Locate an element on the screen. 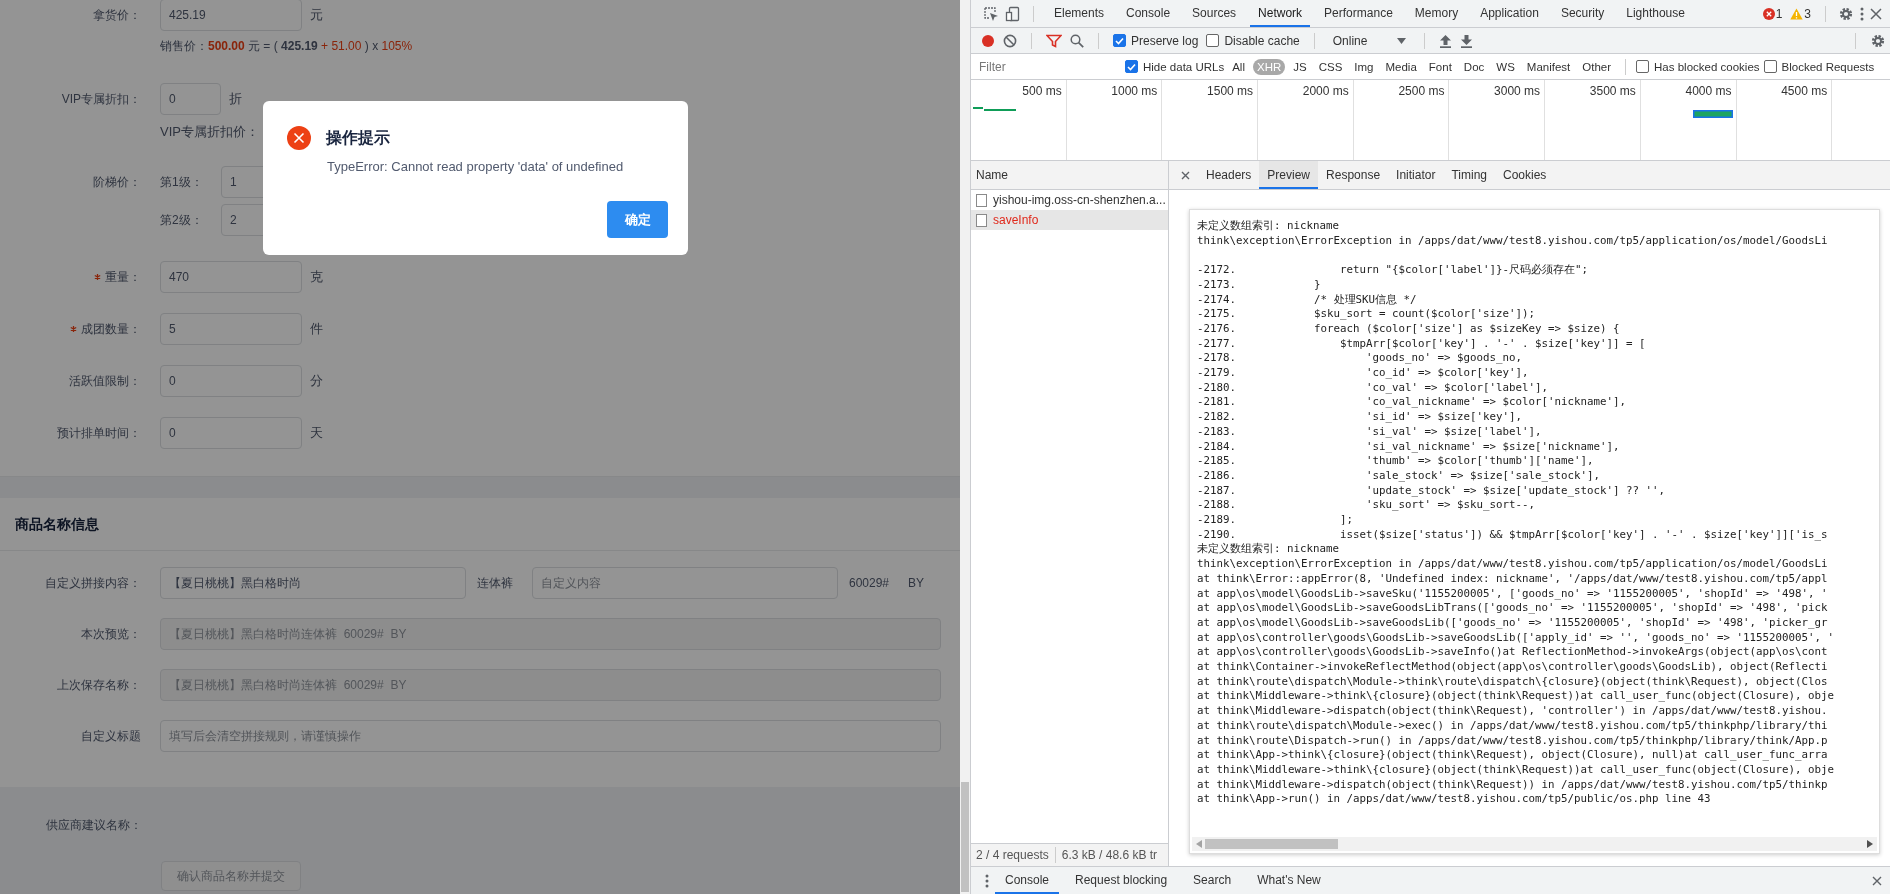  checkbox-label: Blocked Requests is located at coordinates (1828, 66).